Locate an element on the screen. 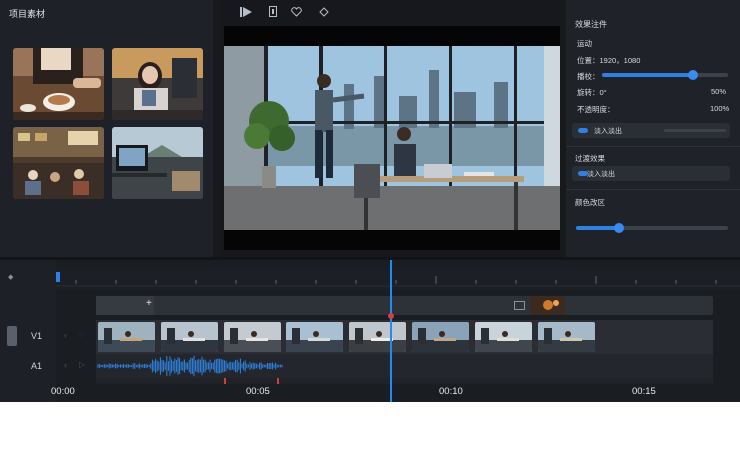  trim-bracket-icon is located at coordinates (273, 11).